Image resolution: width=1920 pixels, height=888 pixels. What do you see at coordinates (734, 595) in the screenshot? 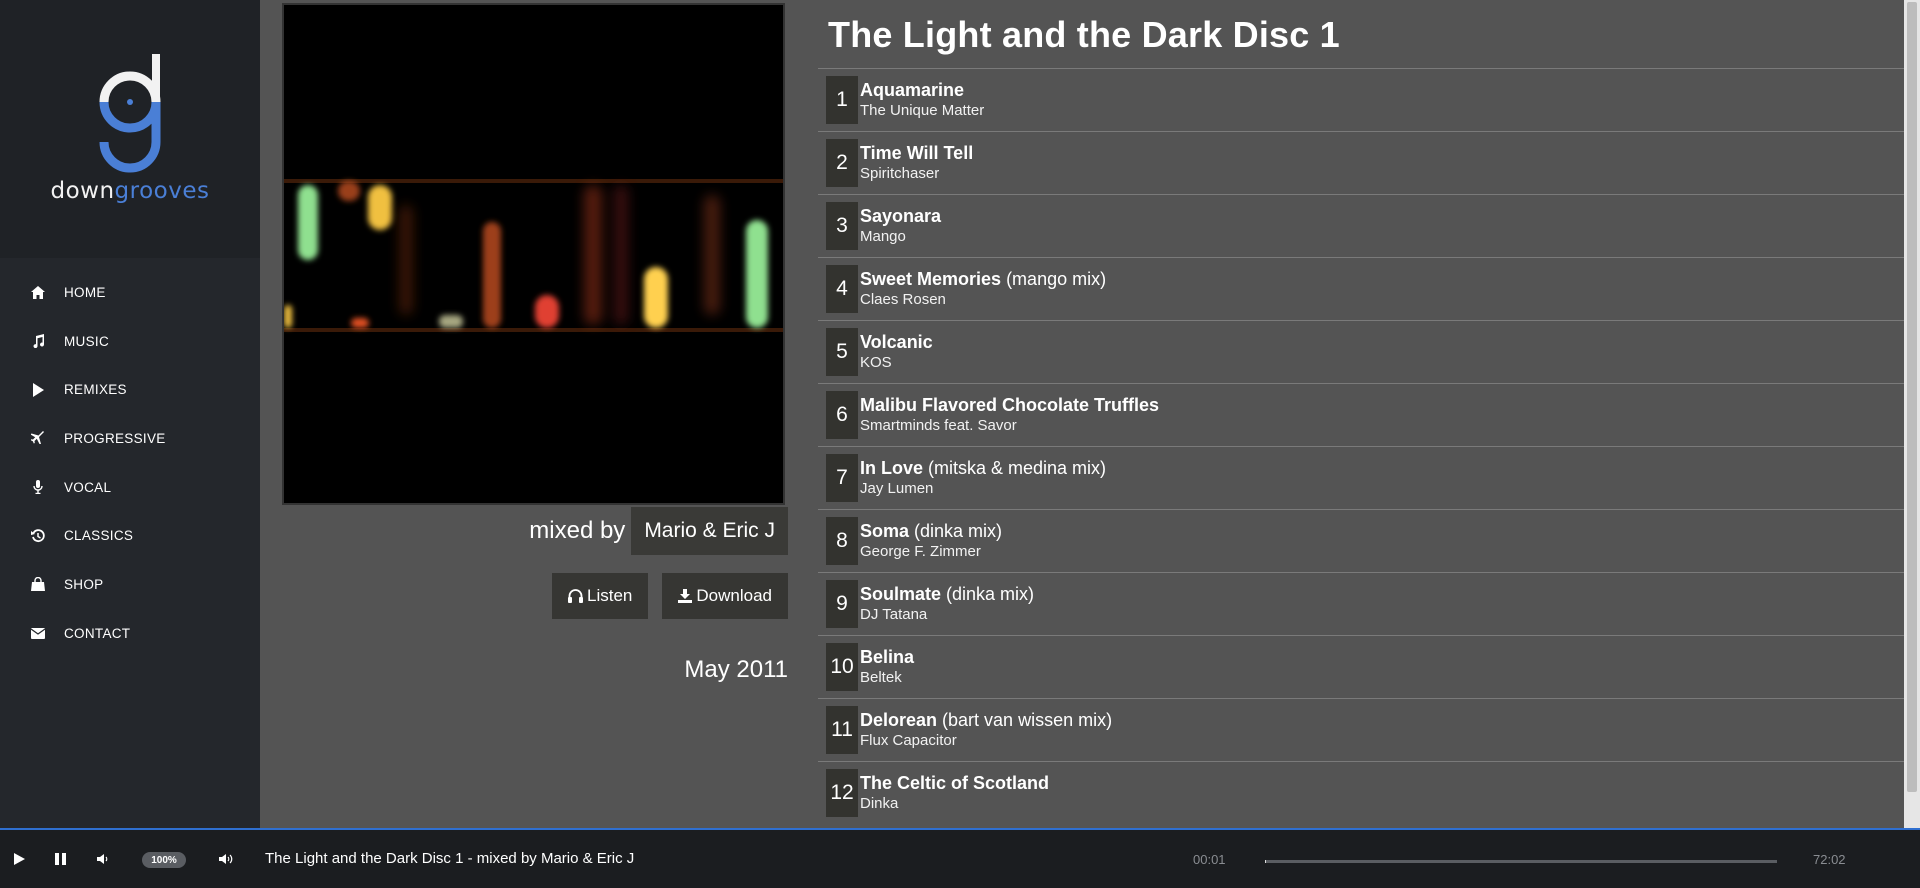
I see `download-label: Download` at bounding box center [734, 595].